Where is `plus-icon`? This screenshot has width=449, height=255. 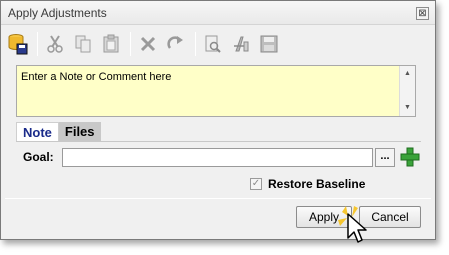 plus-icon is located at coordinates (410, 157).